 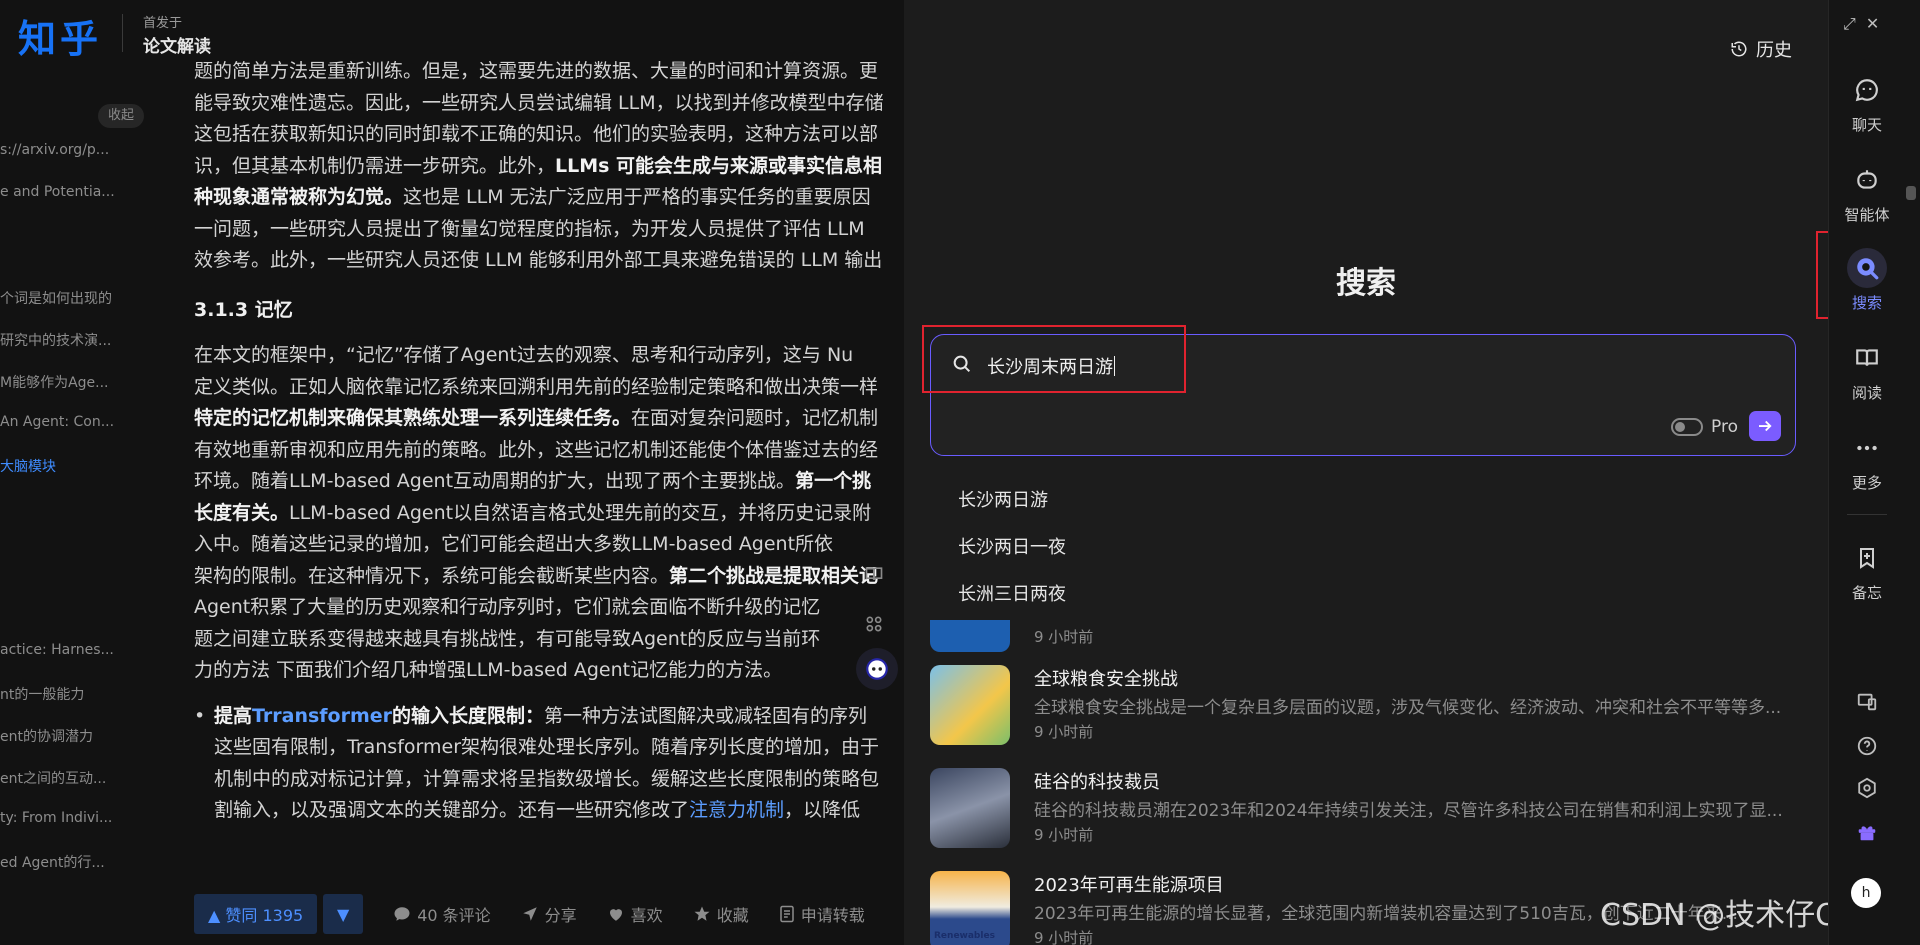 What do you see at coordinates (1761, 49) in the screenshot?
I see `history-button: 历史` at bounding box center [1761, 49].